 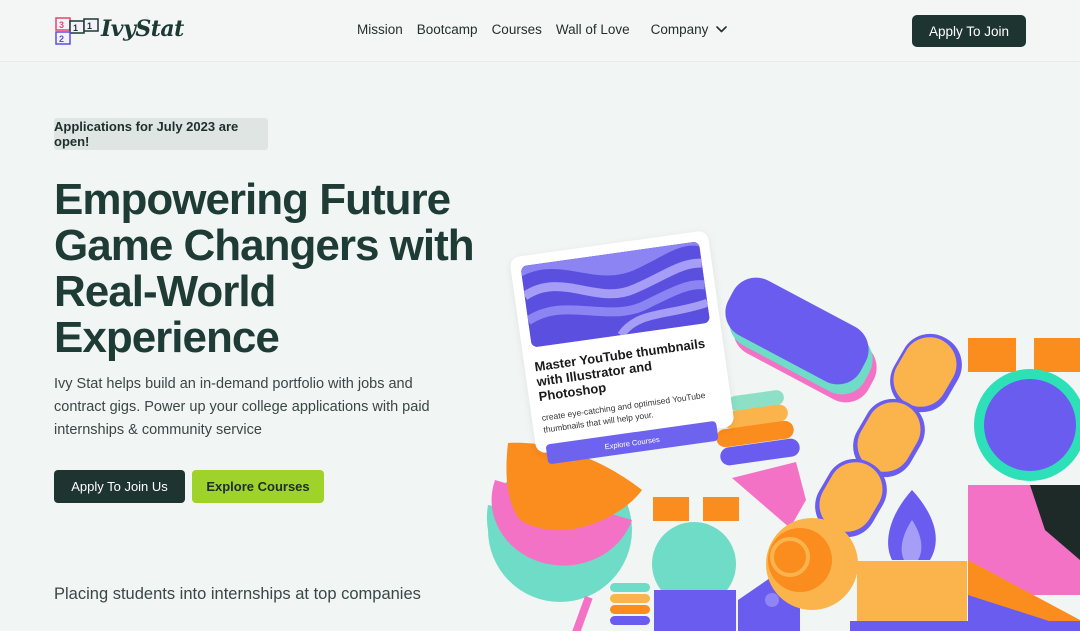 What do you see at coordinates (447, 29) in the screenshot?
I see `nav-link-bootcamp: Bootcamp` at bounding box center [447, 29].